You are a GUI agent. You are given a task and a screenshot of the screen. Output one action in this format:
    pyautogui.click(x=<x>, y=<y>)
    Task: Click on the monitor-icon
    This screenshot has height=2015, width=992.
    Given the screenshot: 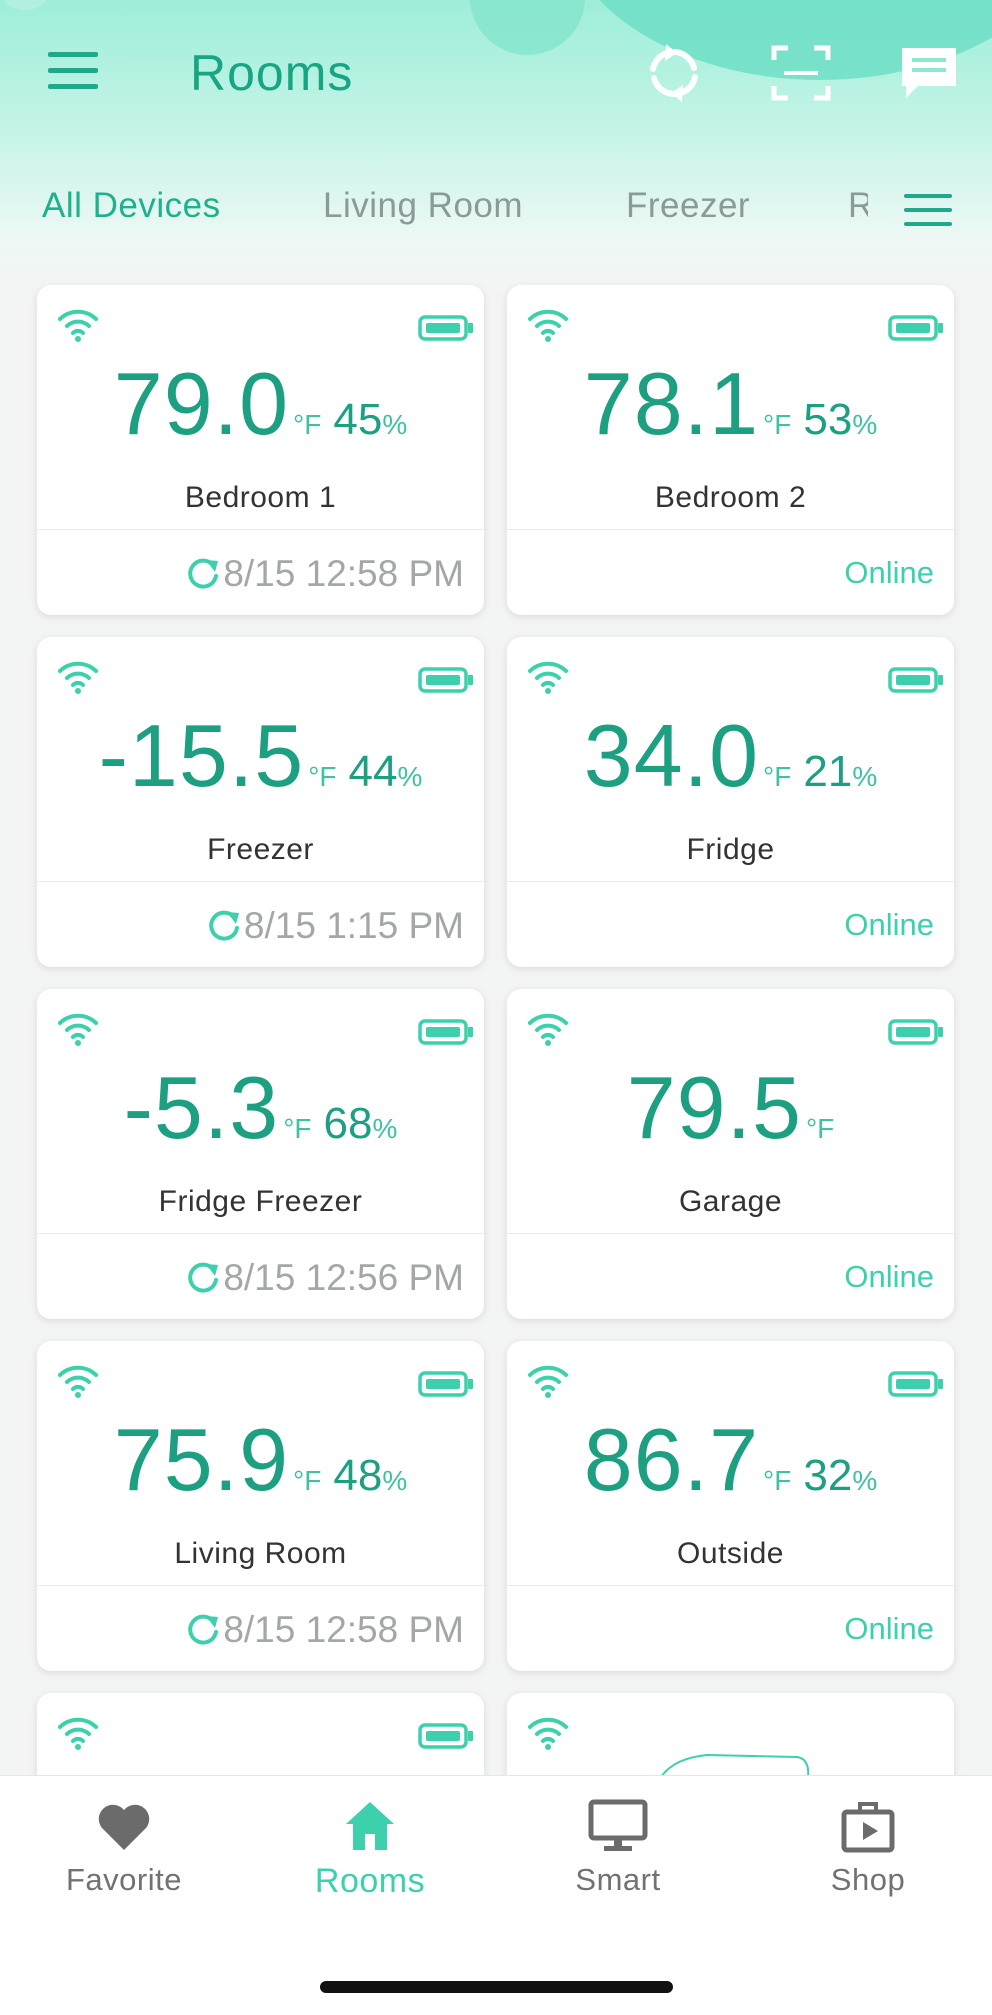 What is the action you would take?
    pyautogui.click(x=618, y=1825)
    